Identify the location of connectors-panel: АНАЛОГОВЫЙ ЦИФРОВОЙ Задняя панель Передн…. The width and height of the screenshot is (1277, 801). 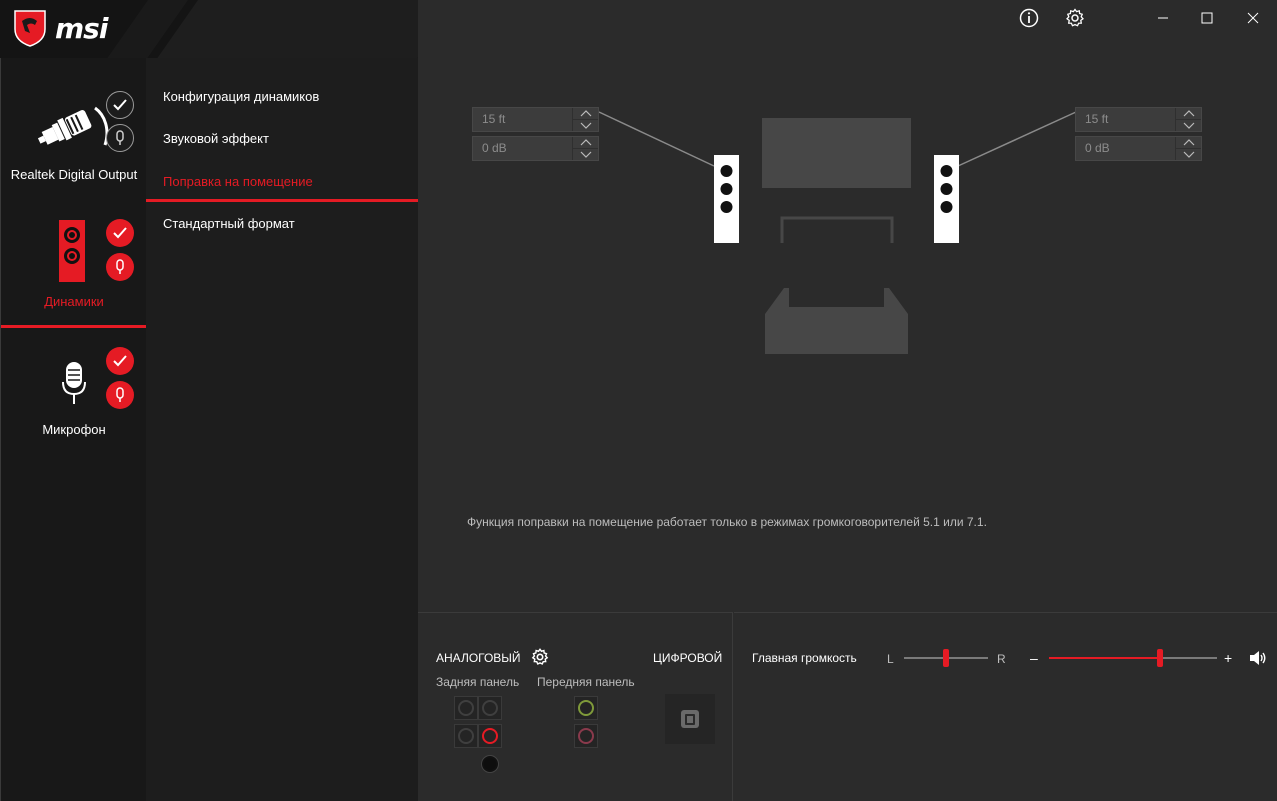
(575, 706).